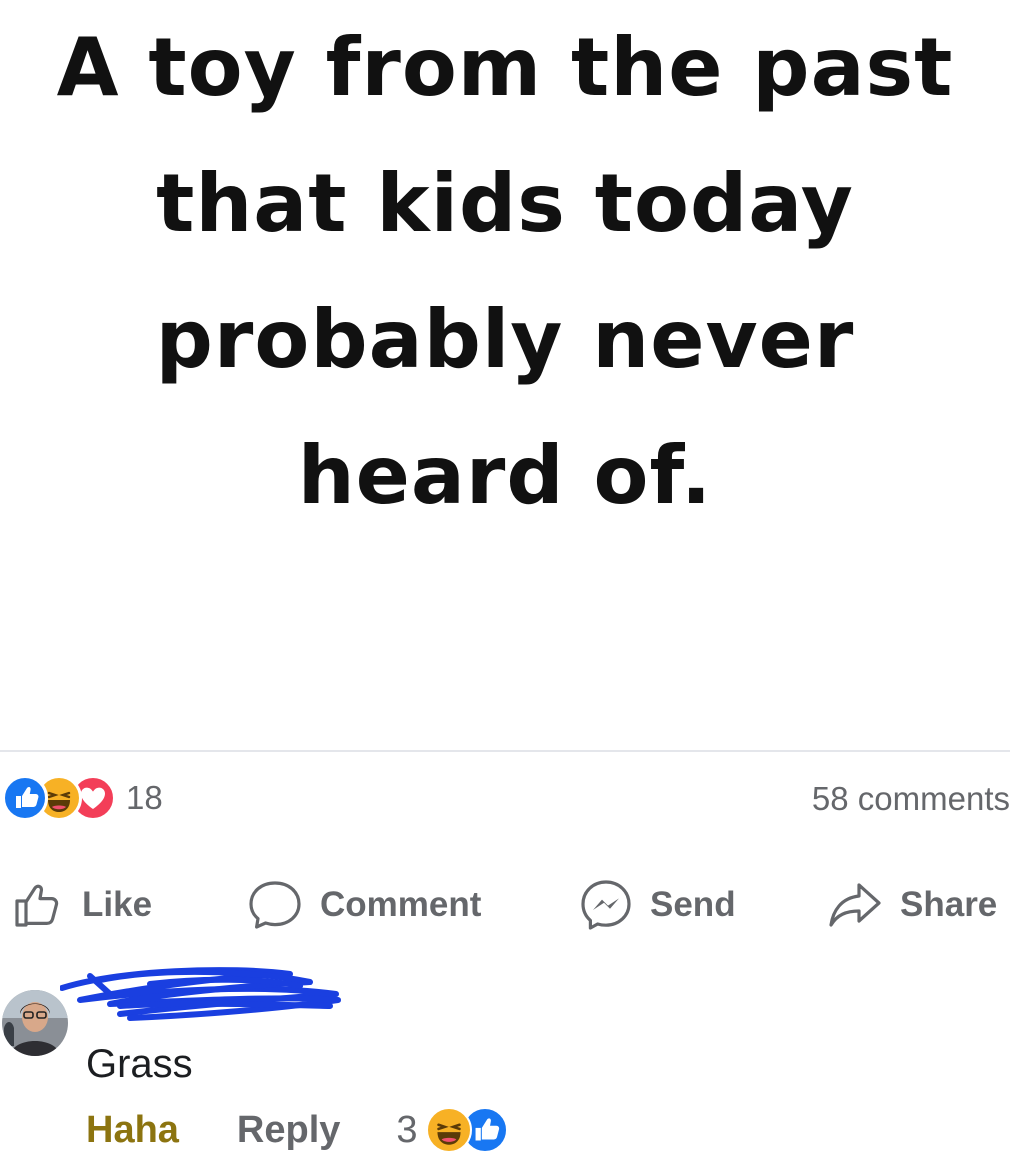 The height and width of the screenshot is (1154, 1010). What do you see at coordinates (949, 904) in the screenshot?
I see `share-label: Share` at bounding box center [949, 904].